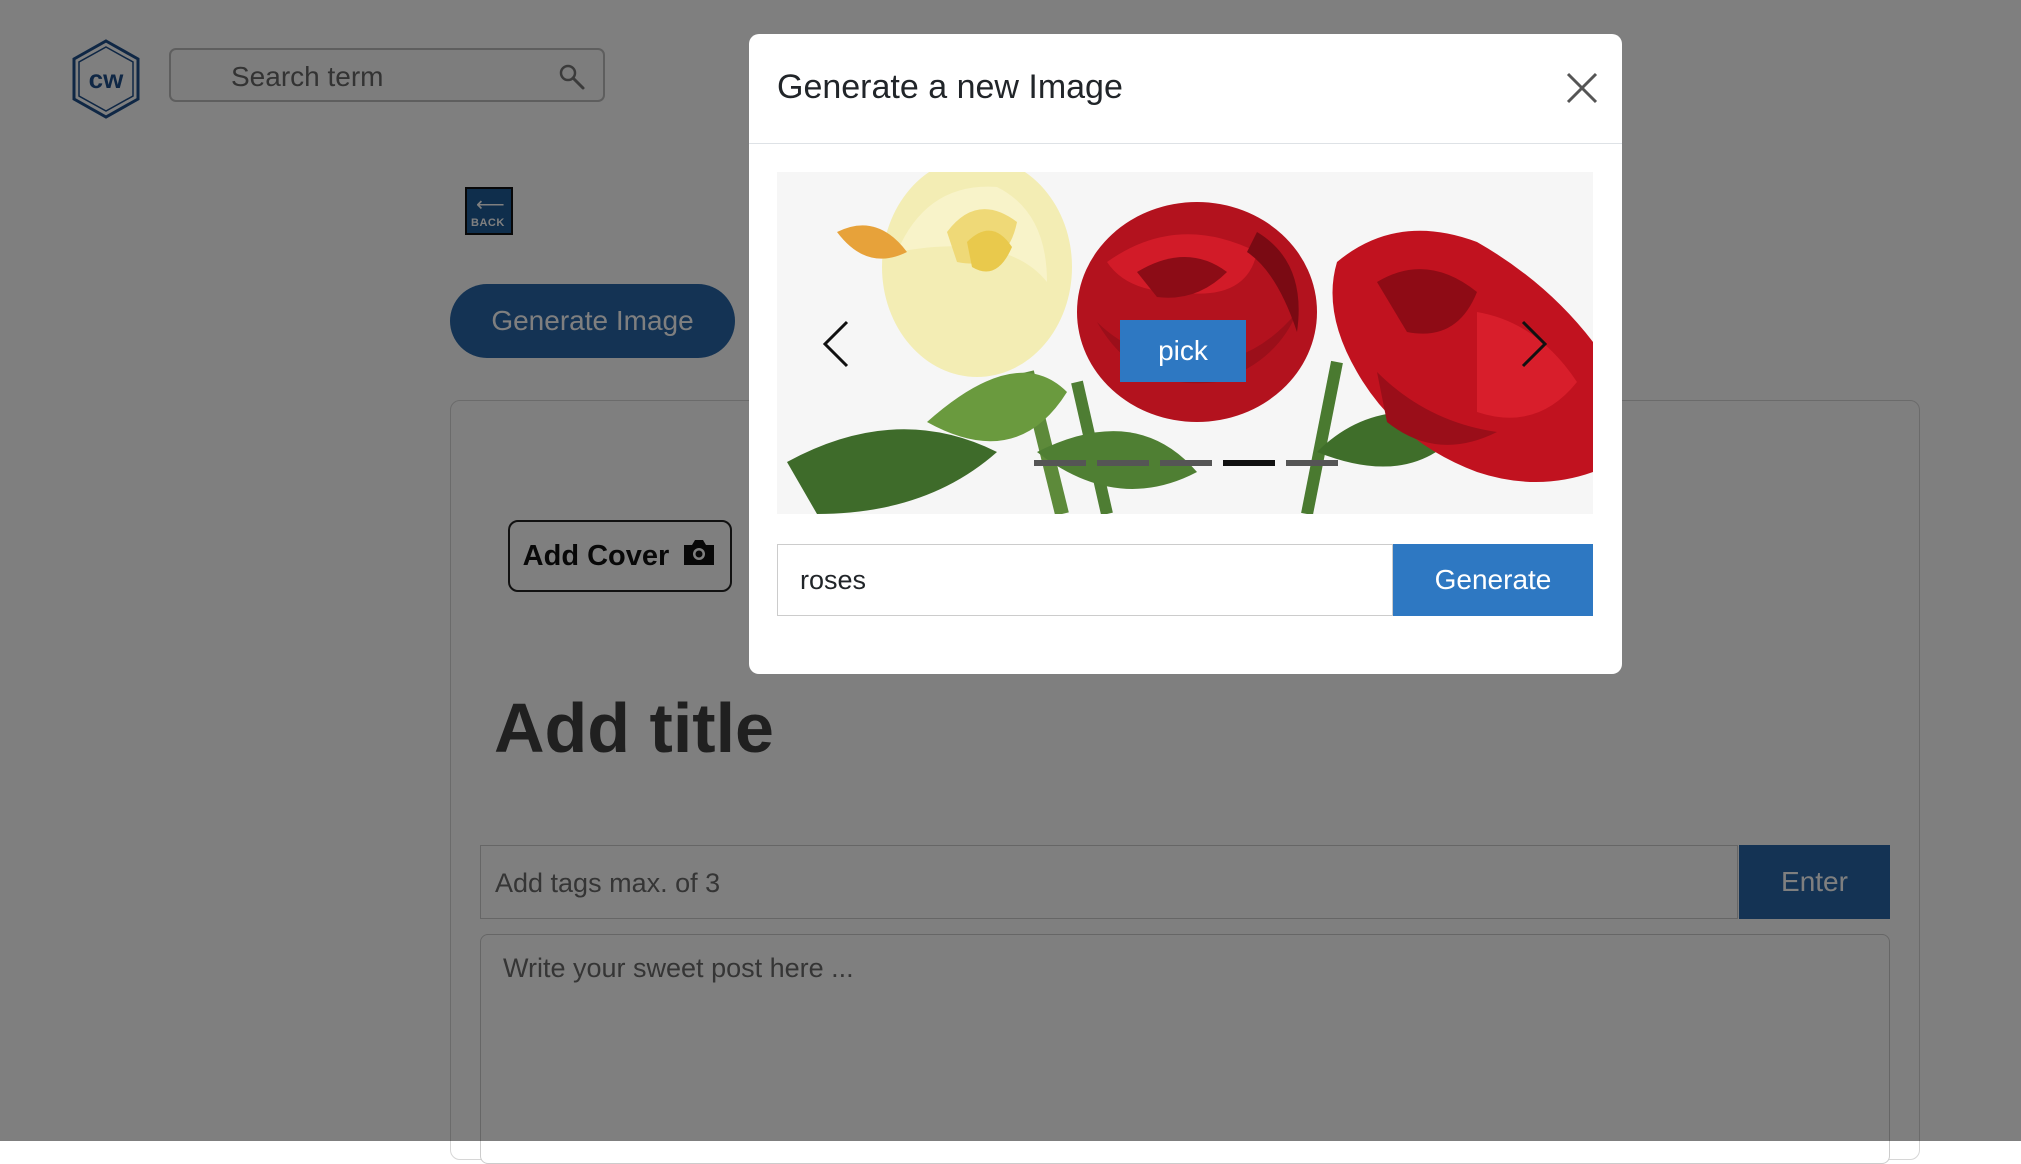  Describe the element at coordinates (1185, 89) in the screenshot. I see `modal-header: Generate a new Image` at that location.